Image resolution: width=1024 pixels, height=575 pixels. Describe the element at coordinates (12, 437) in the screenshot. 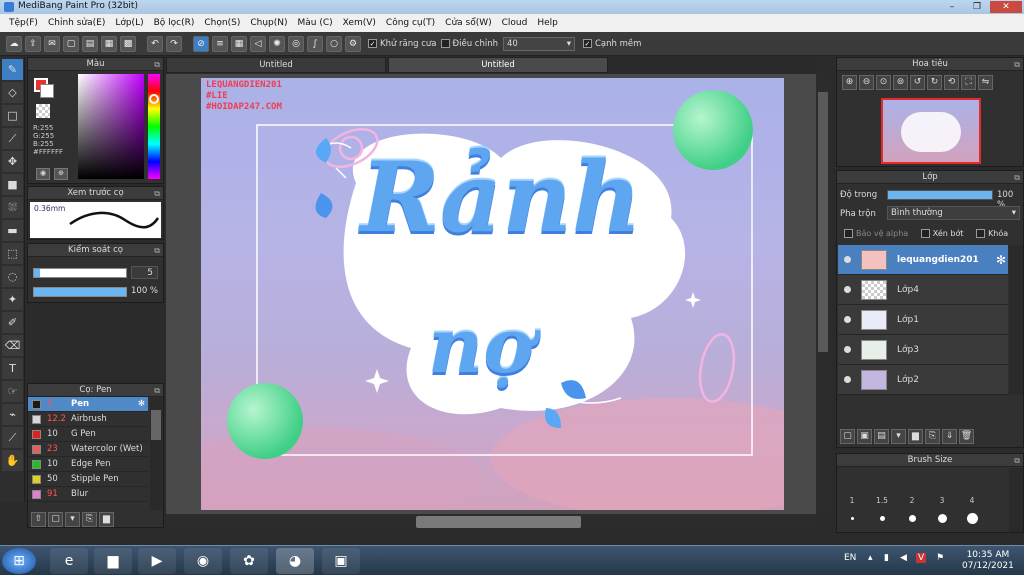

I see `panel-icon: ⟋` at that location.